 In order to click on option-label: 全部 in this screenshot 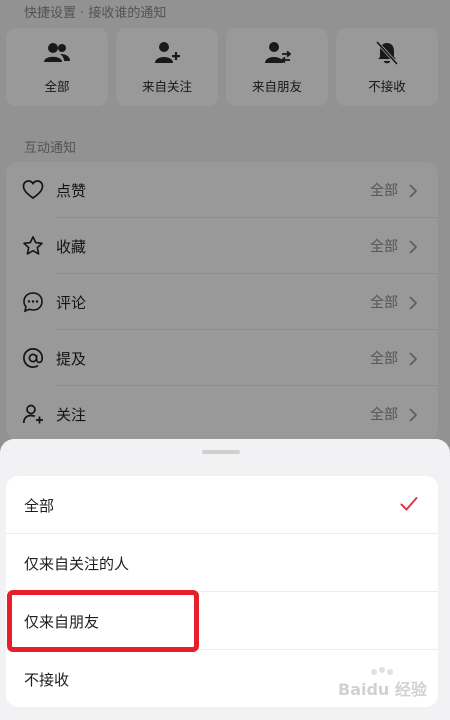, I will do `click(39, 505)`.